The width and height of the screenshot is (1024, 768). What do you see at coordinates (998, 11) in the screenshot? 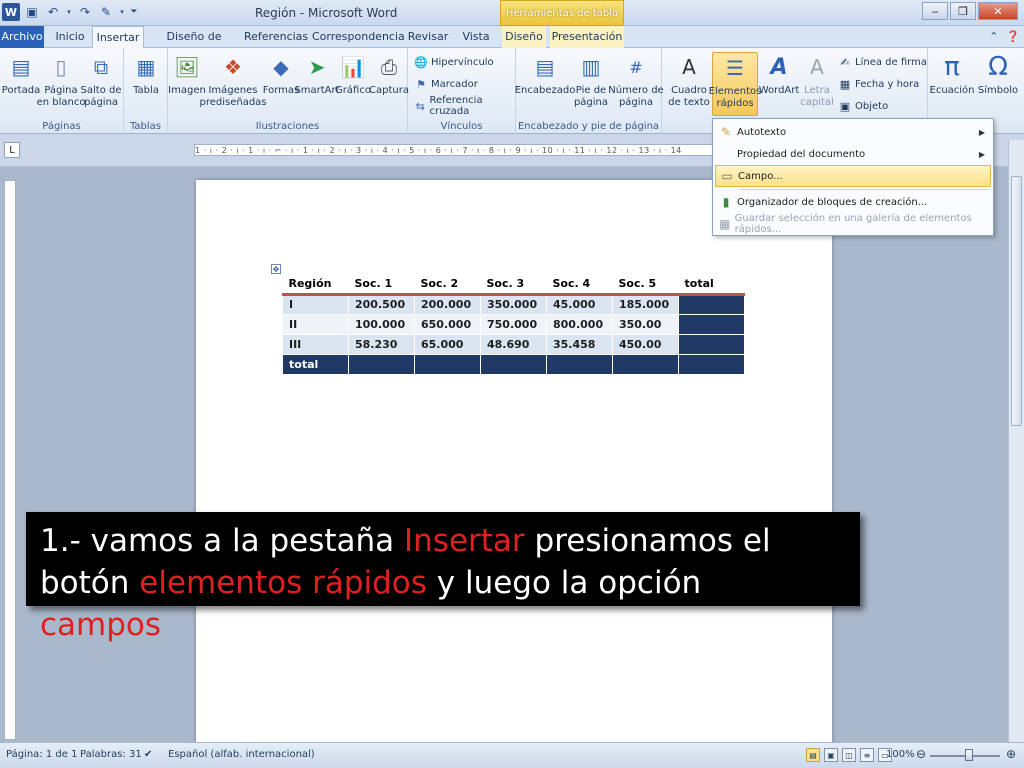
I see `close-button: ✕` at bounding box center [998, 11].